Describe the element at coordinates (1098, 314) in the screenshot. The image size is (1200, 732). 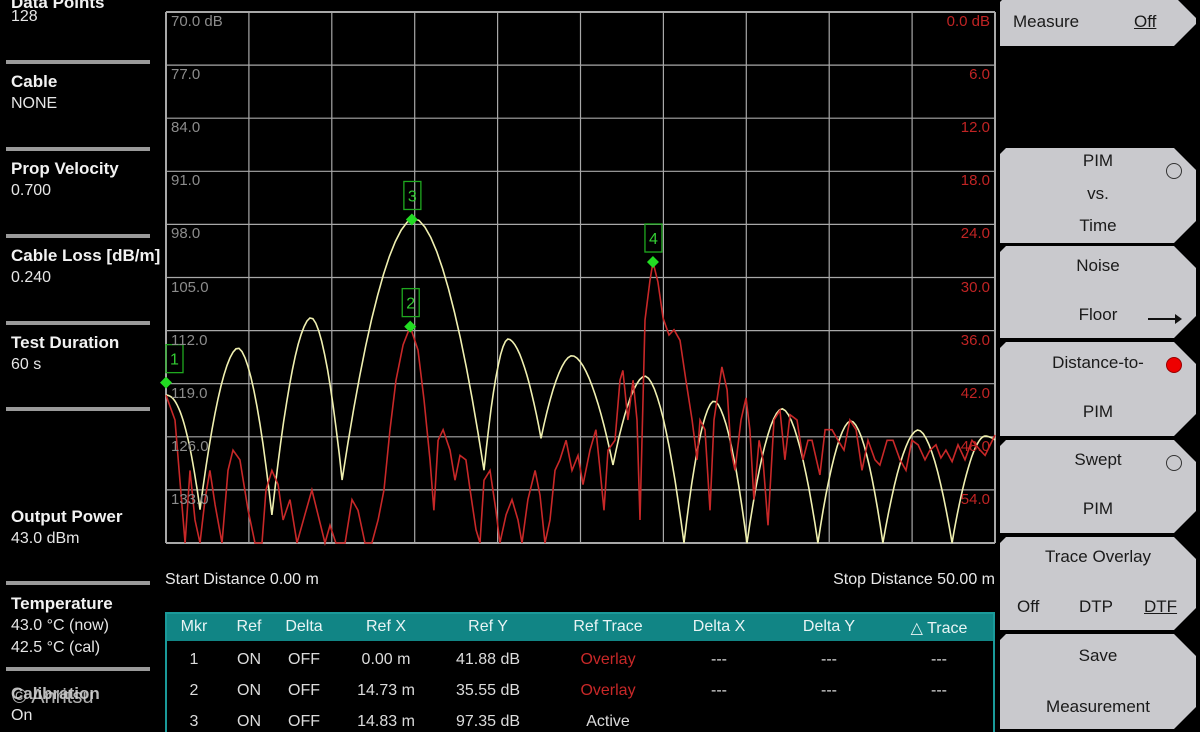
I see `noise-floor-label: Floor` at that location.